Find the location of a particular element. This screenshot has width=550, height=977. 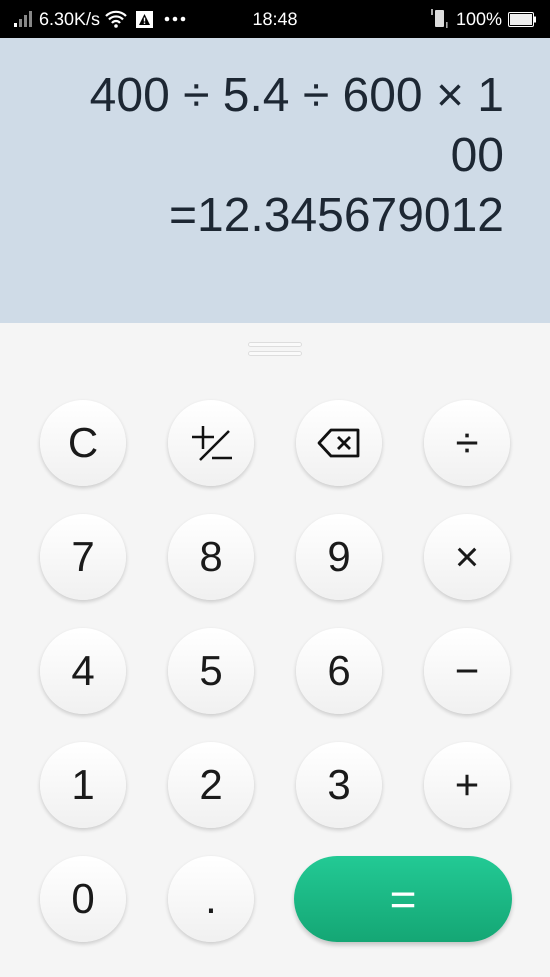

wifi-icon is located at coordinates (116, 19).